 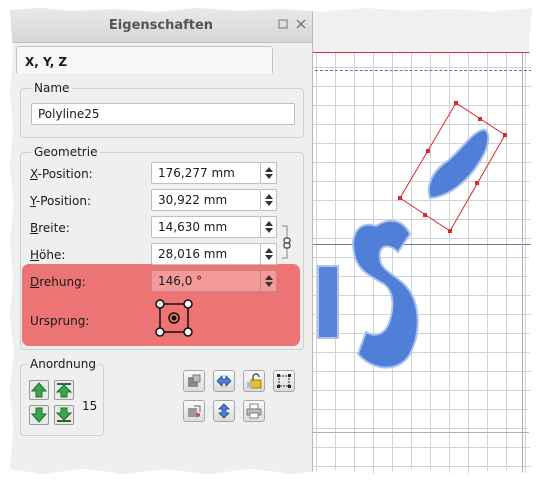 I want to click on print-icon, so click(x=254, y=411).